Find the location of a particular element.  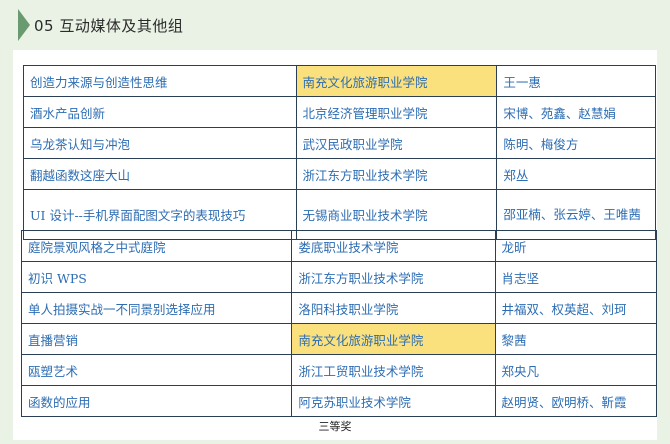

school-cell: 北京经济管理职业学院 is located at coordinates (396, 112).